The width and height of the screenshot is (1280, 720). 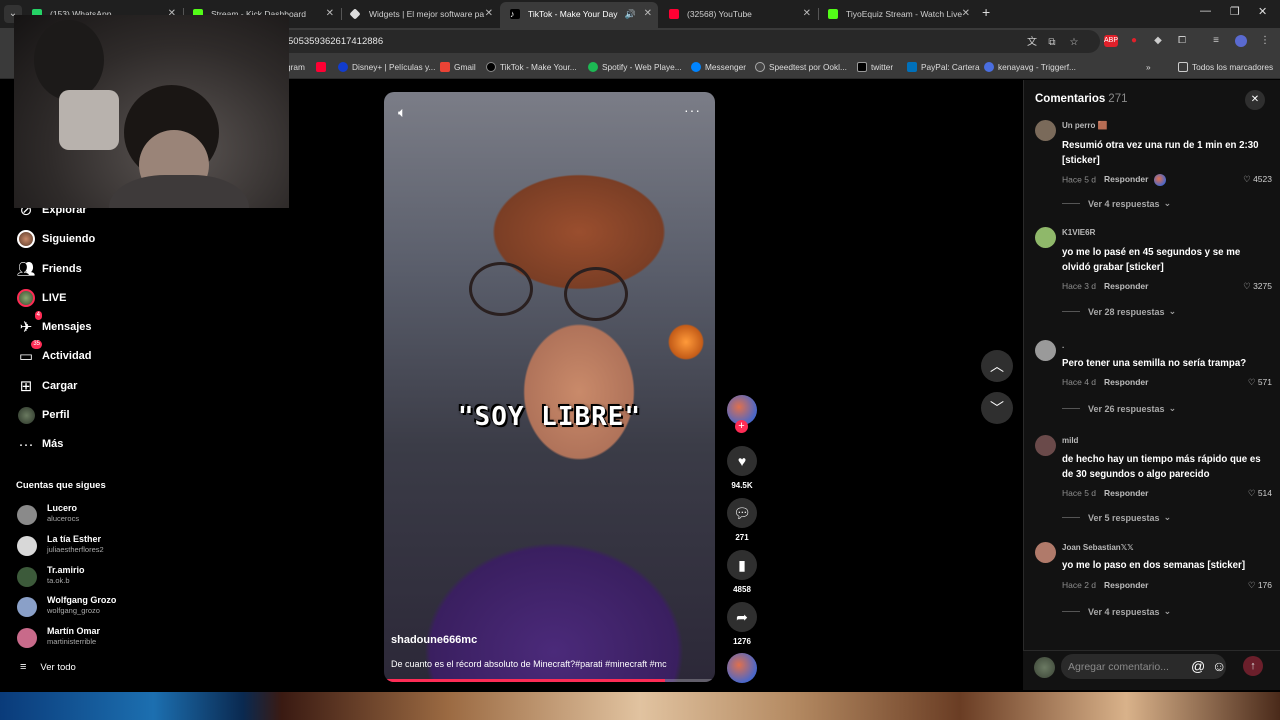 I want to click on follow-plus-icon: +, so click(x=741, y=426).